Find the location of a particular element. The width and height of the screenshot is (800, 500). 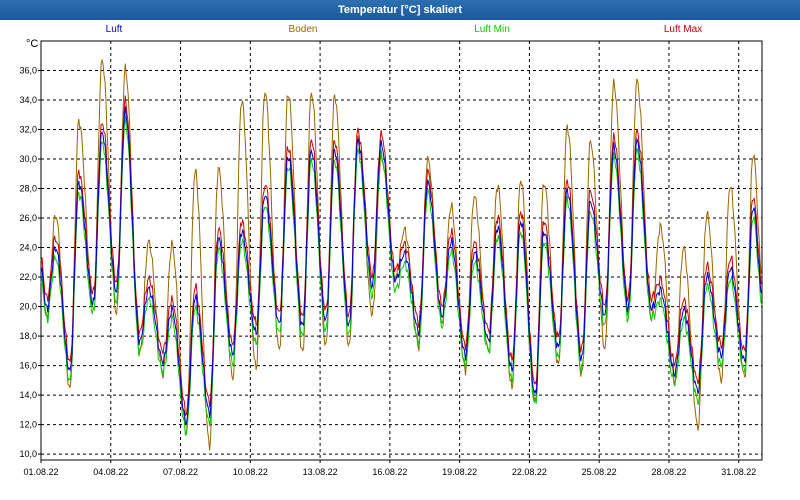

y-tick-label: 14,0 is located at coordinates (28, 395).